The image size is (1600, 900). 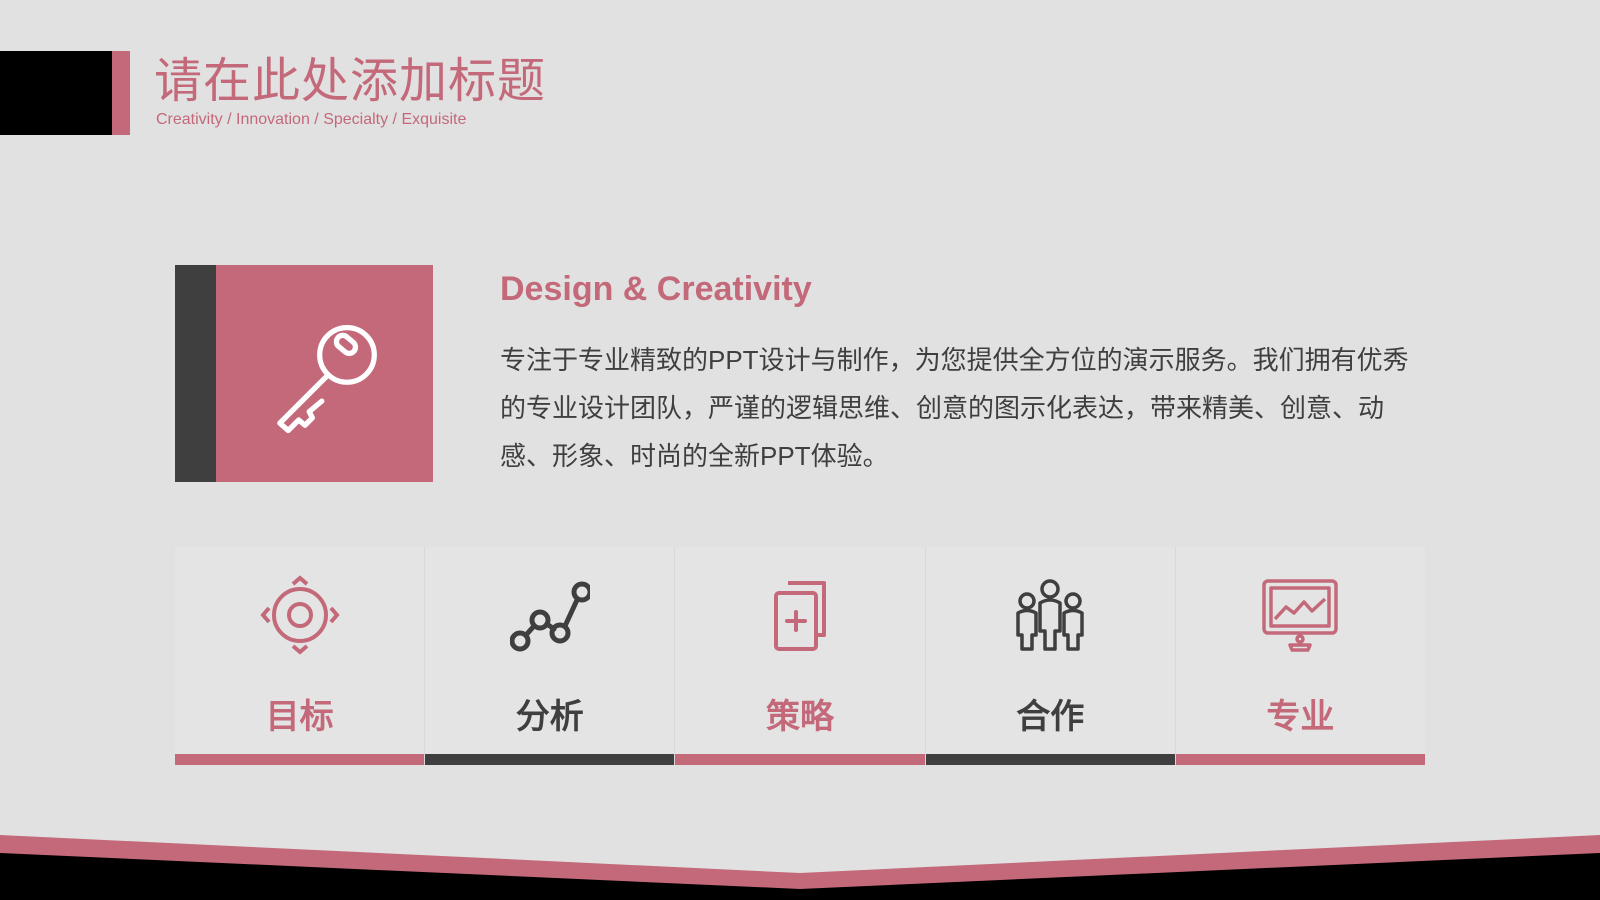 I want to click on key-icon, so click(x=327, y=379).